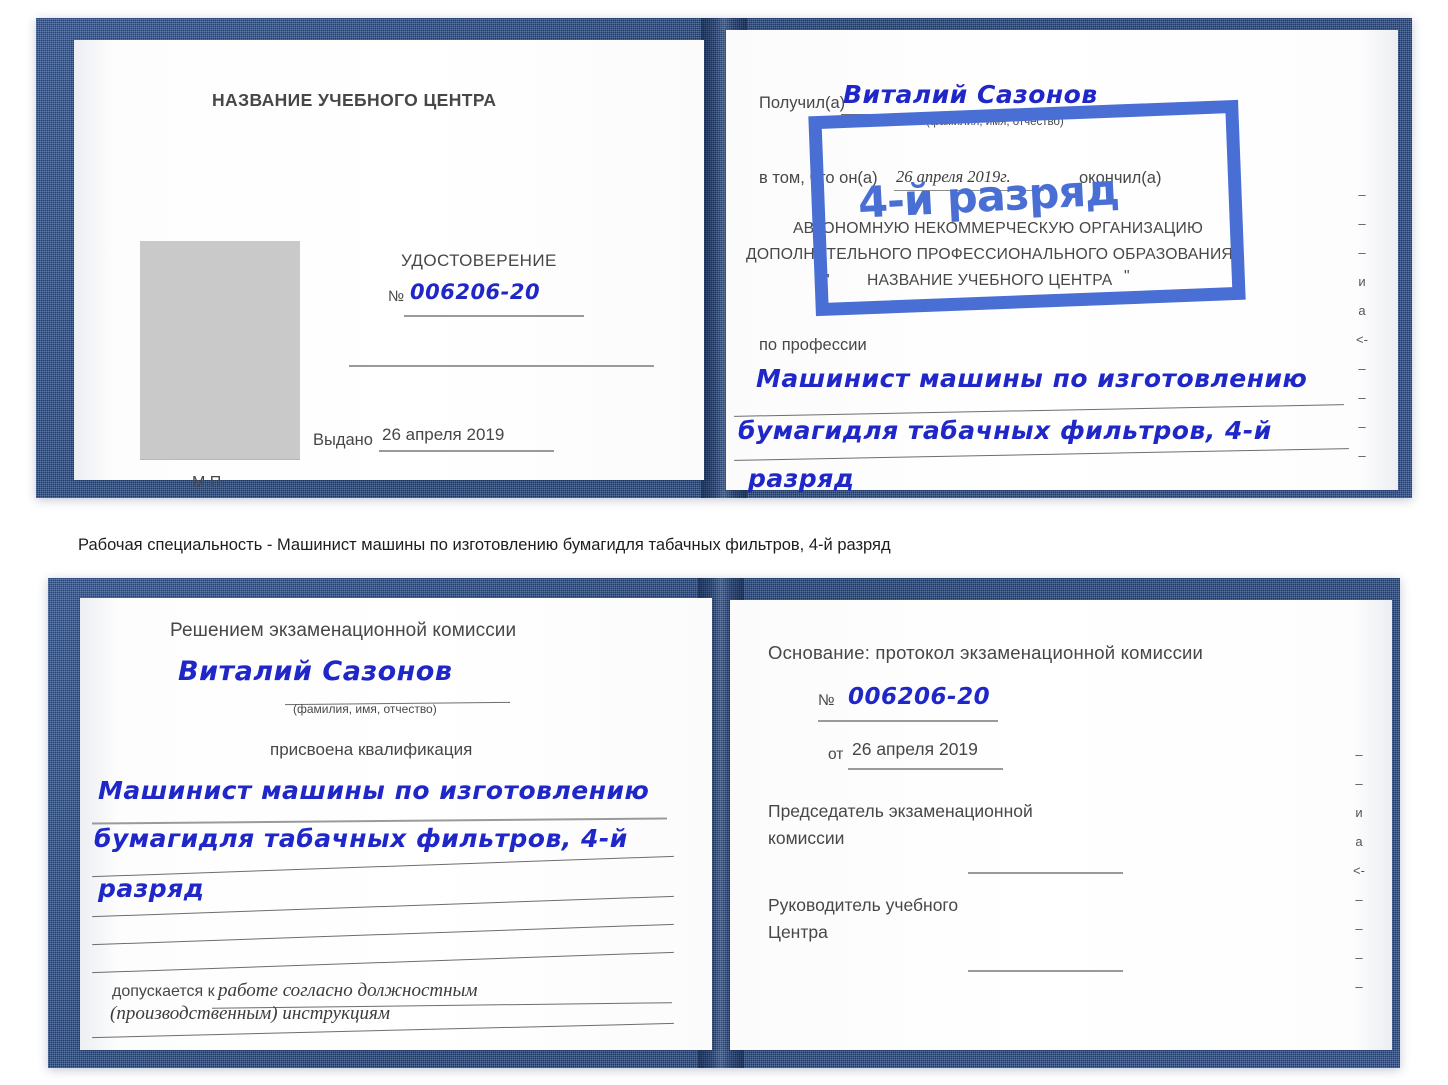  Describe the element at coordinates (1032, 378) in the screenshot. I see `profession-line-1: Машинист машины по изготовлению` at that location.